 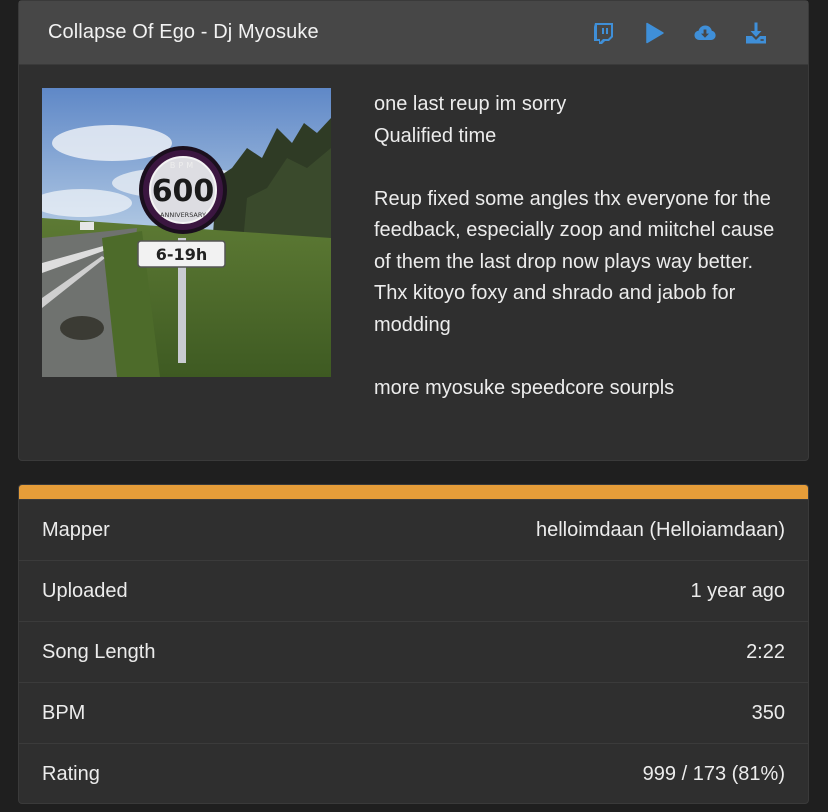 What do you see at coordinates (765, 651) in the screenshot?
I see `stat-value: 2:22` at bounding box center [765, 651].